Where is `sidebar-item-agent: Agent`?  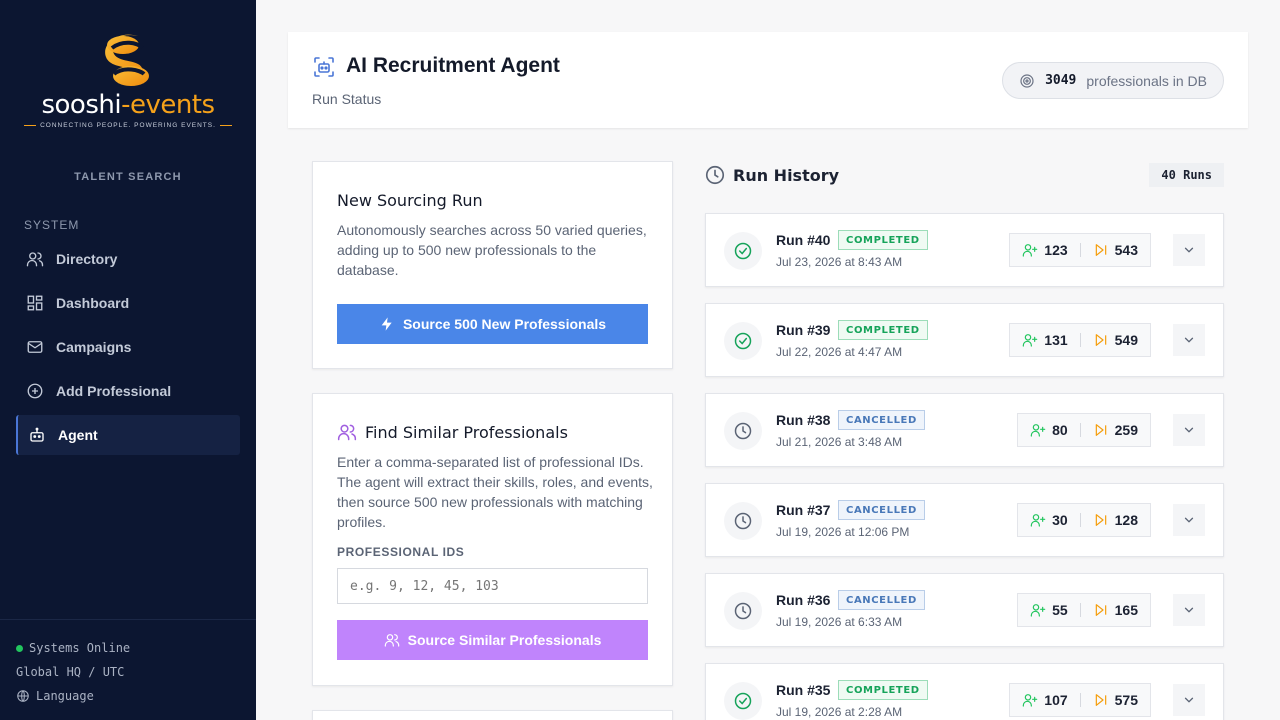
sidebar-item-agent: Agent is located at coordinates (128, 435).